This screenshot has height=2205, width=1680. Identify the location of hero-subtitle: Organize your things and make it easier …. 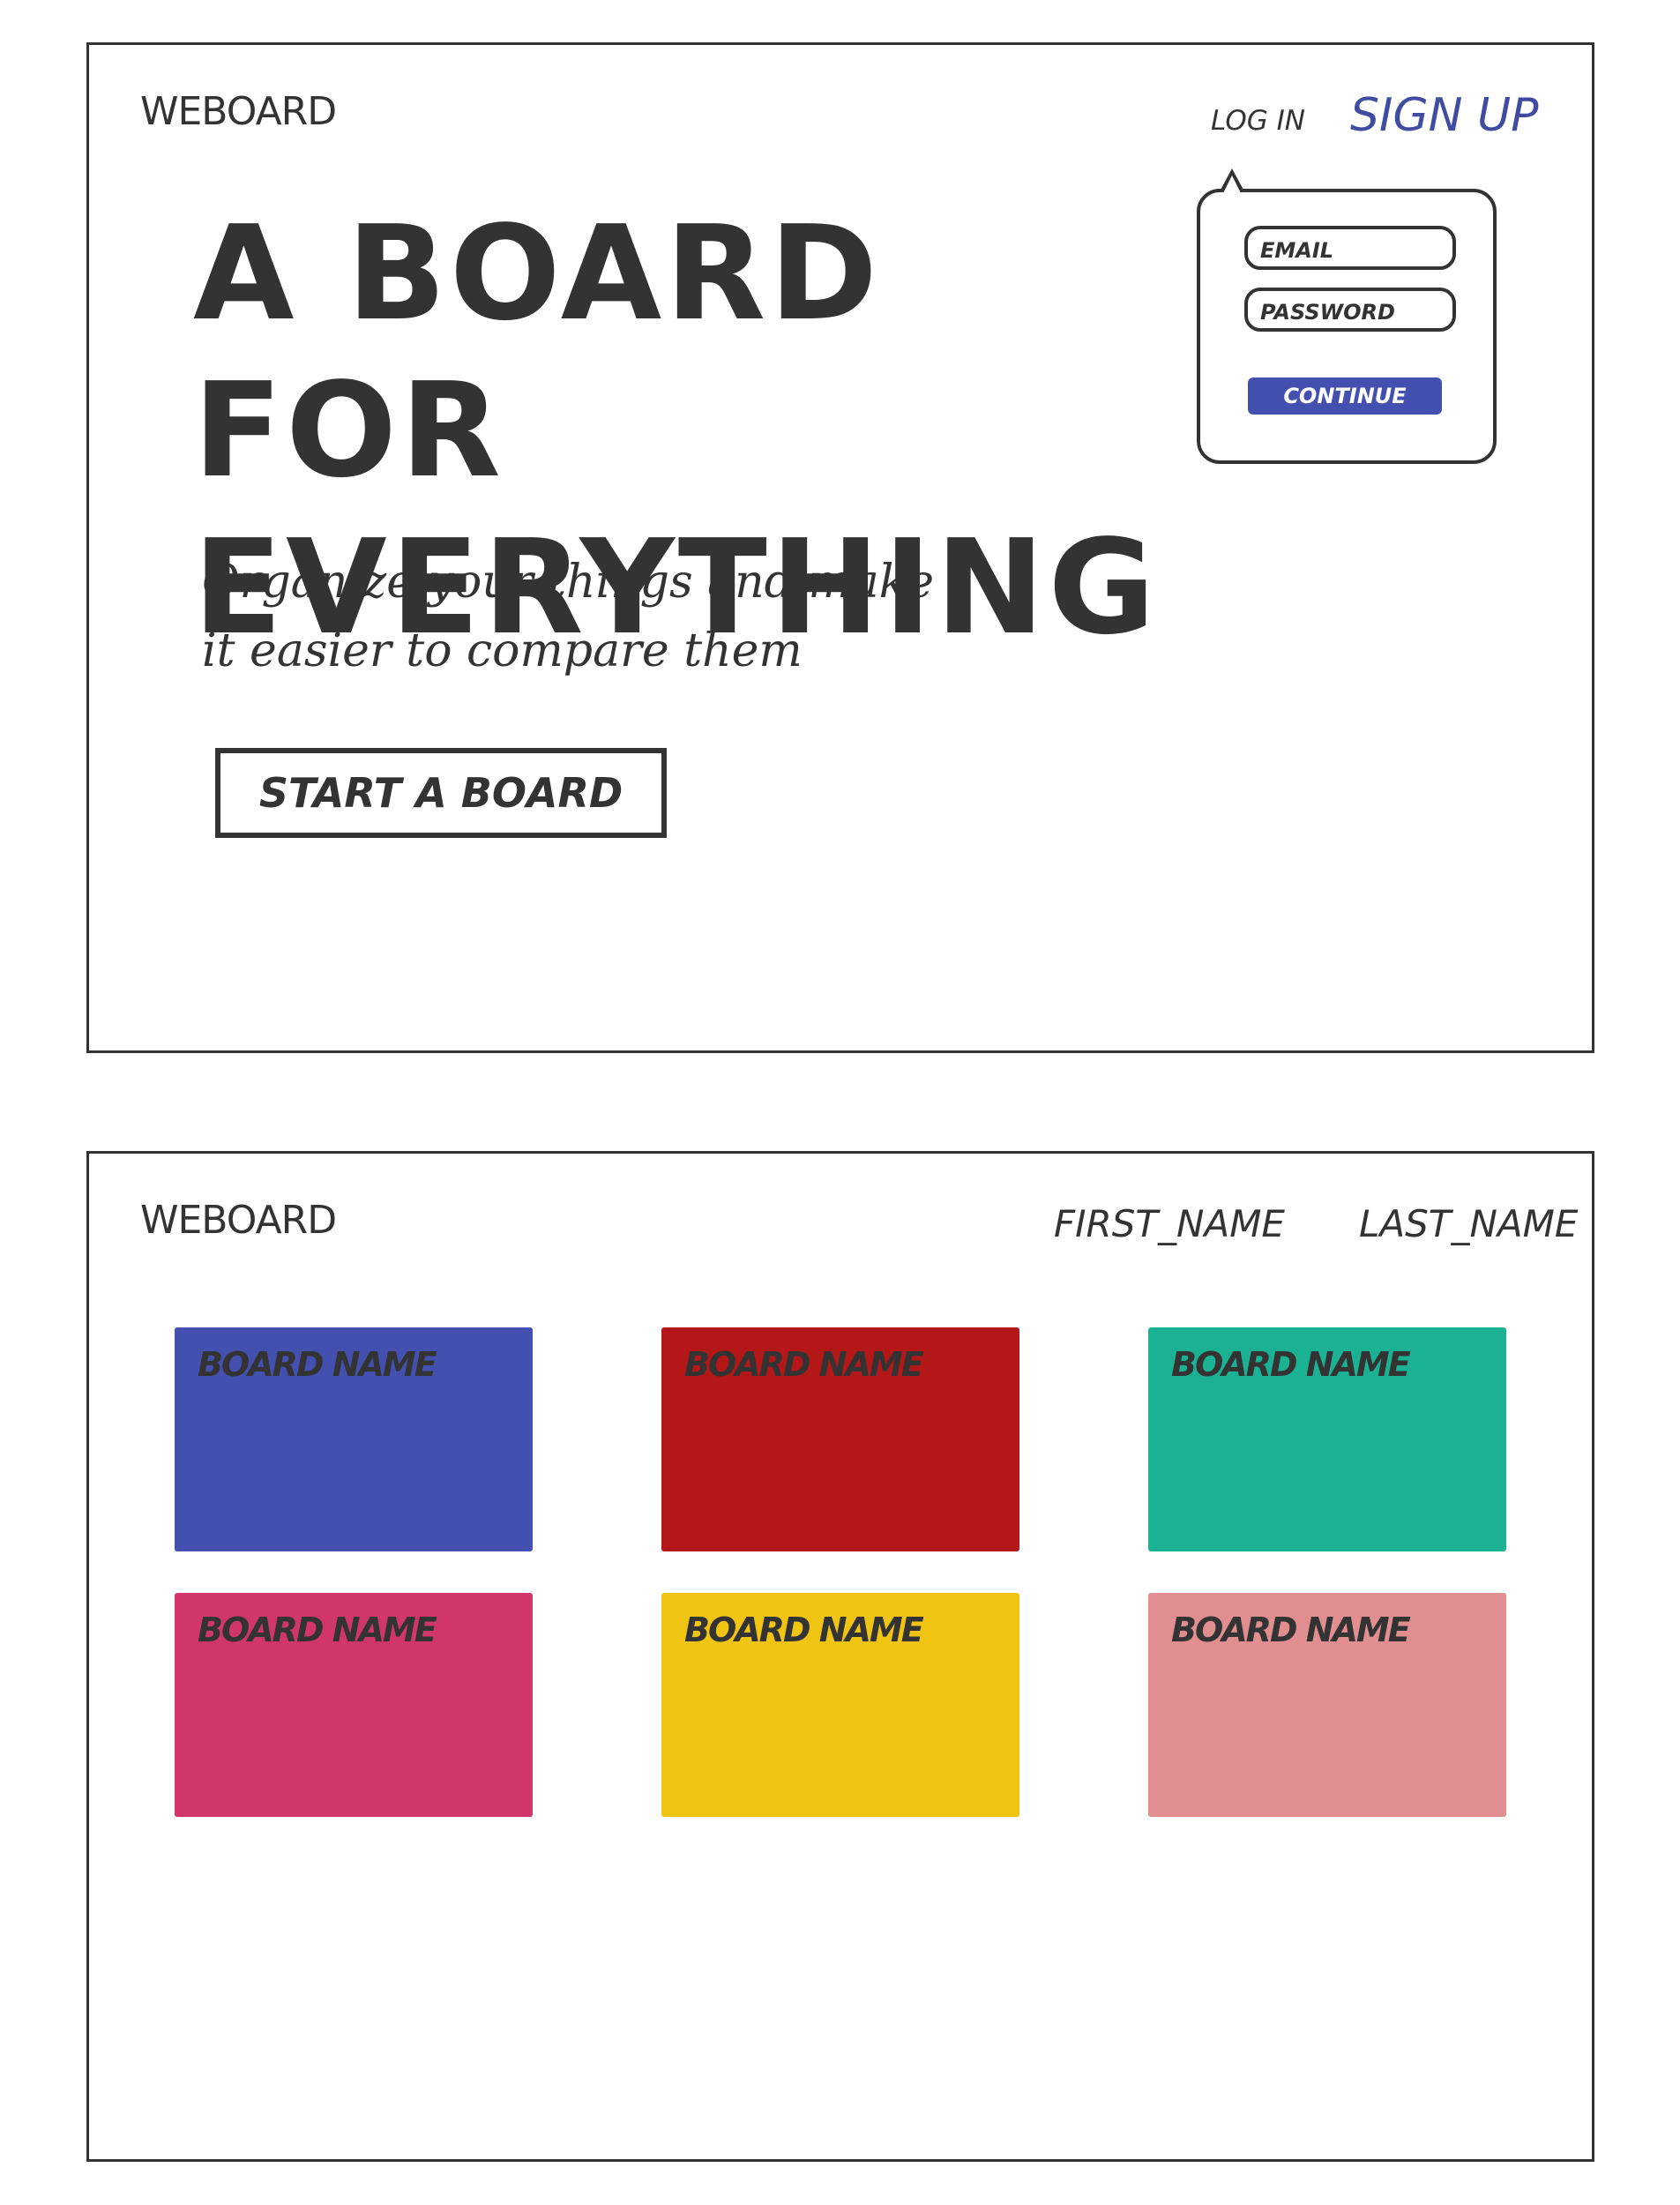
(607, 616).